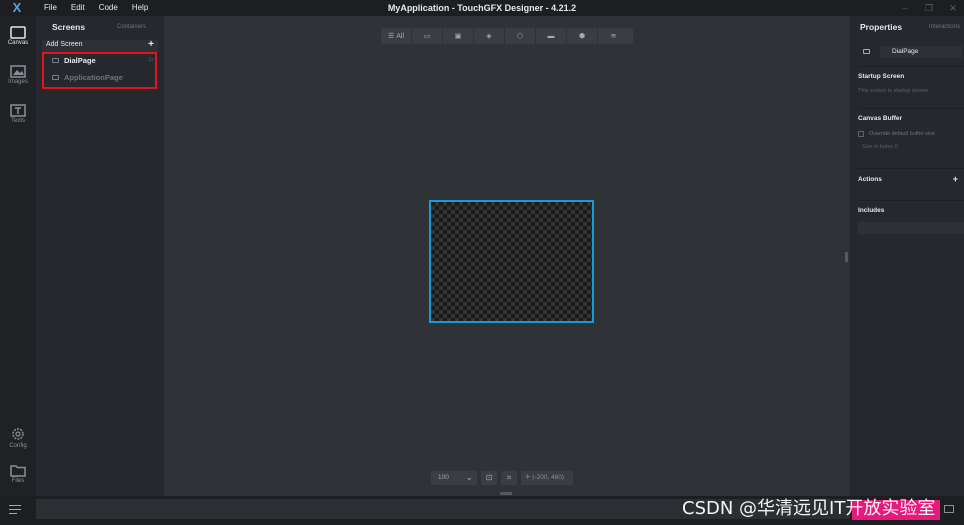 Image resolution: width=964 pixels, height=525 pixels. What do you see at coordinates (880, 118) in the screenshot?
I see `canvas-buffer-title: Canvas Buffer` at bounding box center [880, 118].